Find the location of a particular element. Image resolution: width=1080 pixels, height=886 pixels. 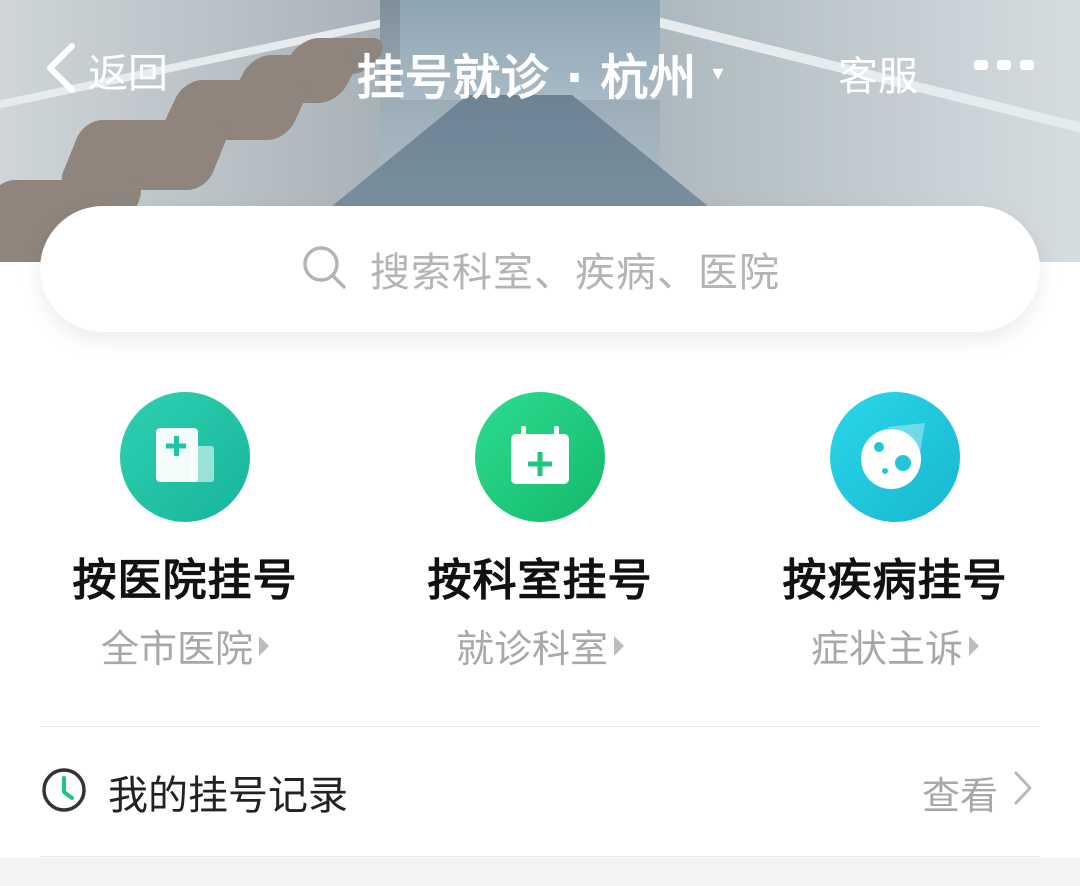

record-label: 我的挂号记录 is located at coordinates (228, 796).